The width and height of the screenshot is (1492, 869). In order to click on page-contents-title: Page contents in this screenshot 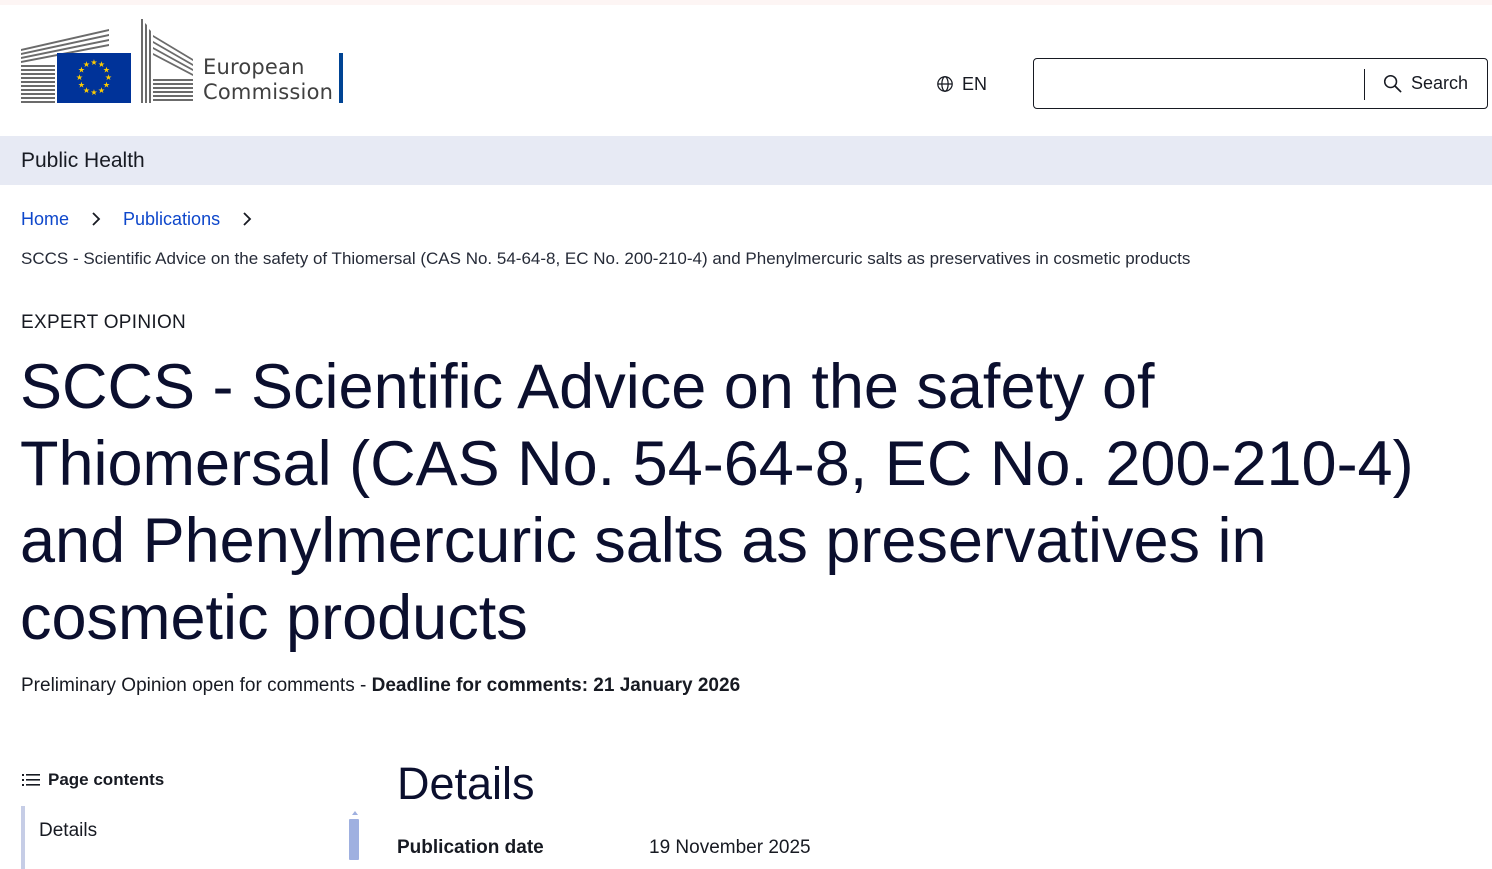, I will do `click(93, 780)`.